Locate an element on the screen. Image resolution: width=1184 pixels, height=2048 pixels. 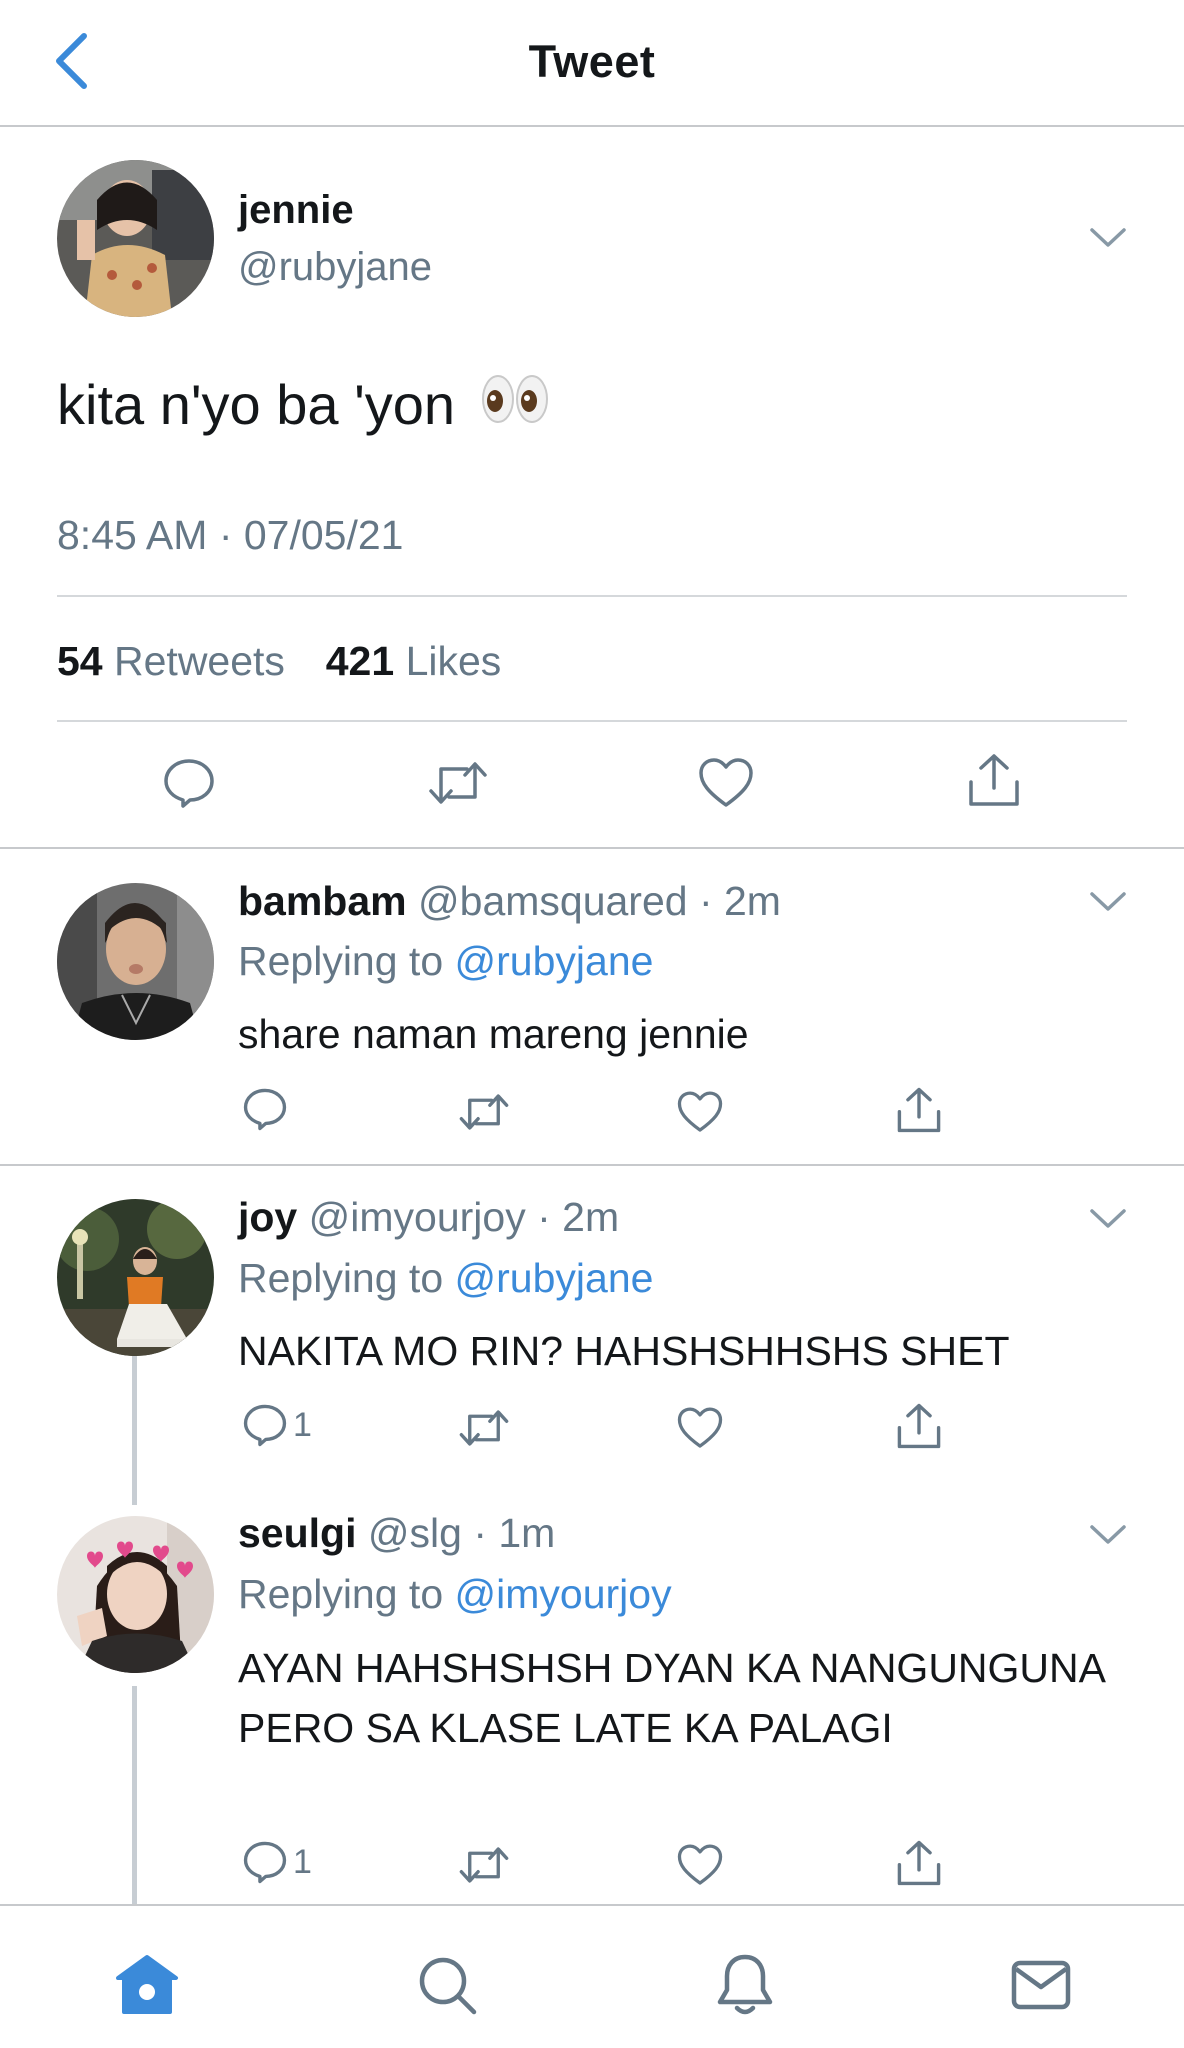
retweets-label: Retweets is located at coordinates (199, 661).